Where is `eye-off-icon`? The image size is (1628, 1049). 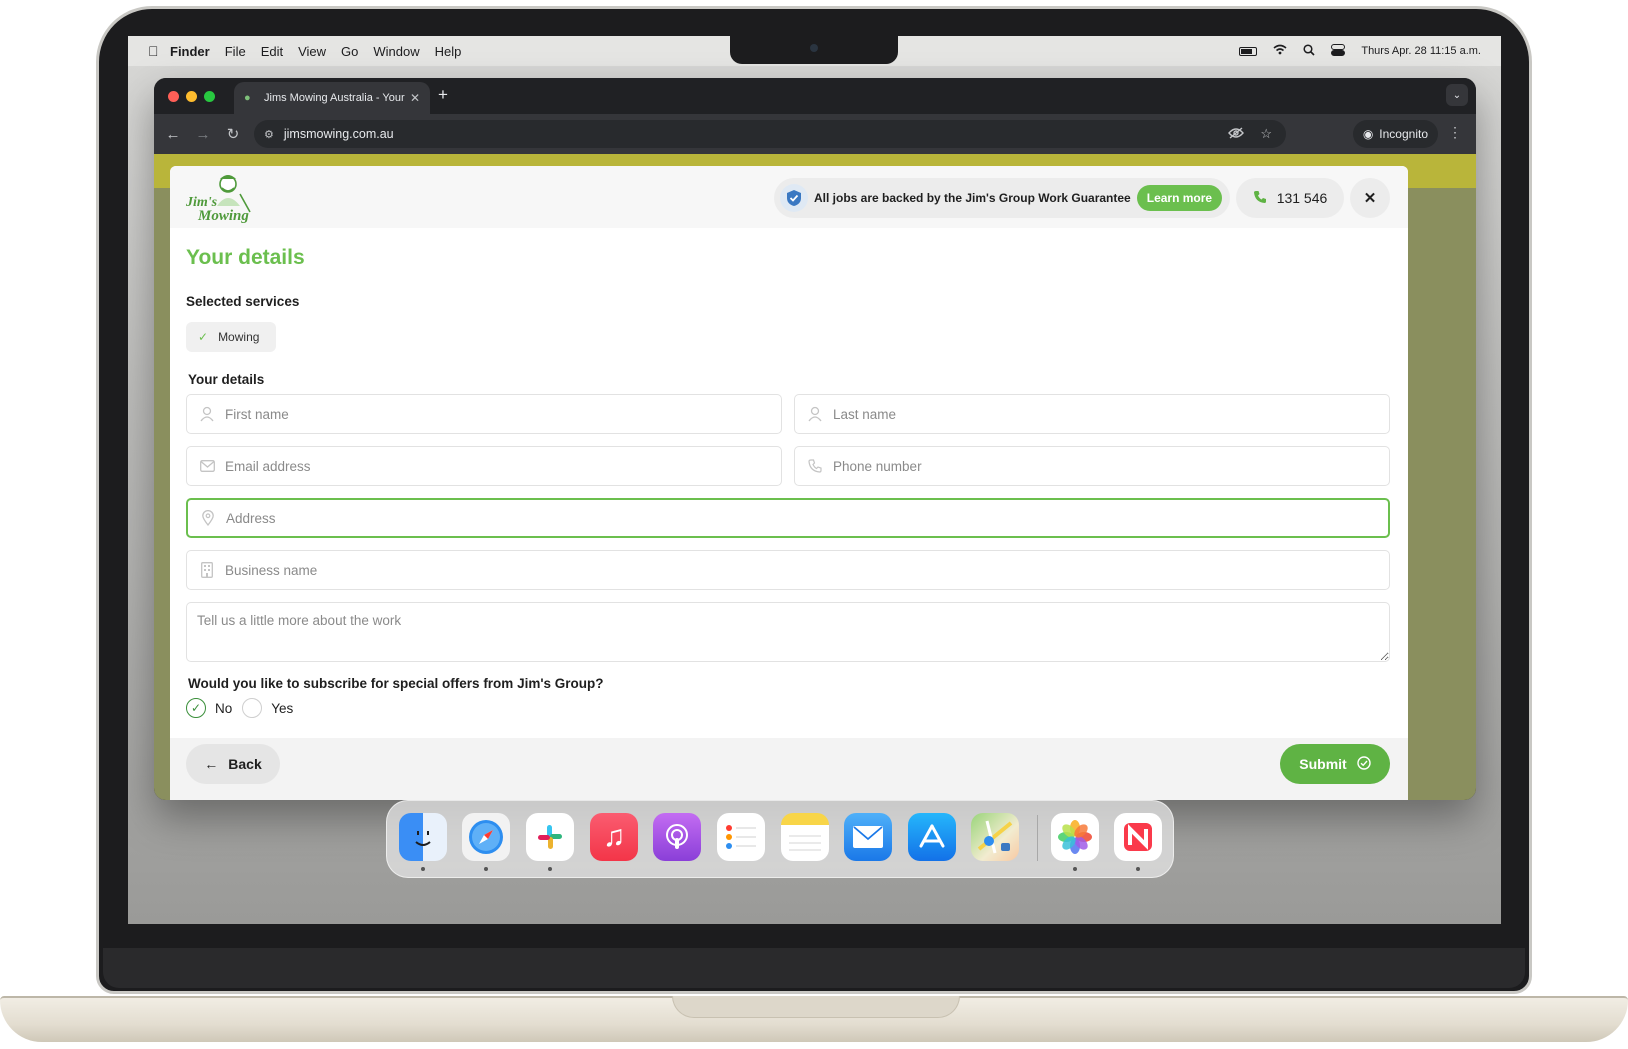
eye-off-icon is located at coordinates (1236, 134).